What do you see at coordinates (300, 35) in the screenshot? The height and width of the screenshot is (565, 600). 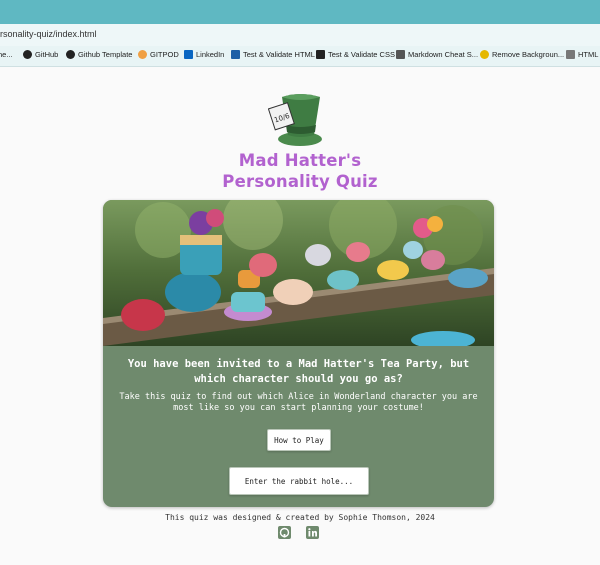 I see `address-bar: rsonality-quiz/index.html` at bounding box center [300, 35].